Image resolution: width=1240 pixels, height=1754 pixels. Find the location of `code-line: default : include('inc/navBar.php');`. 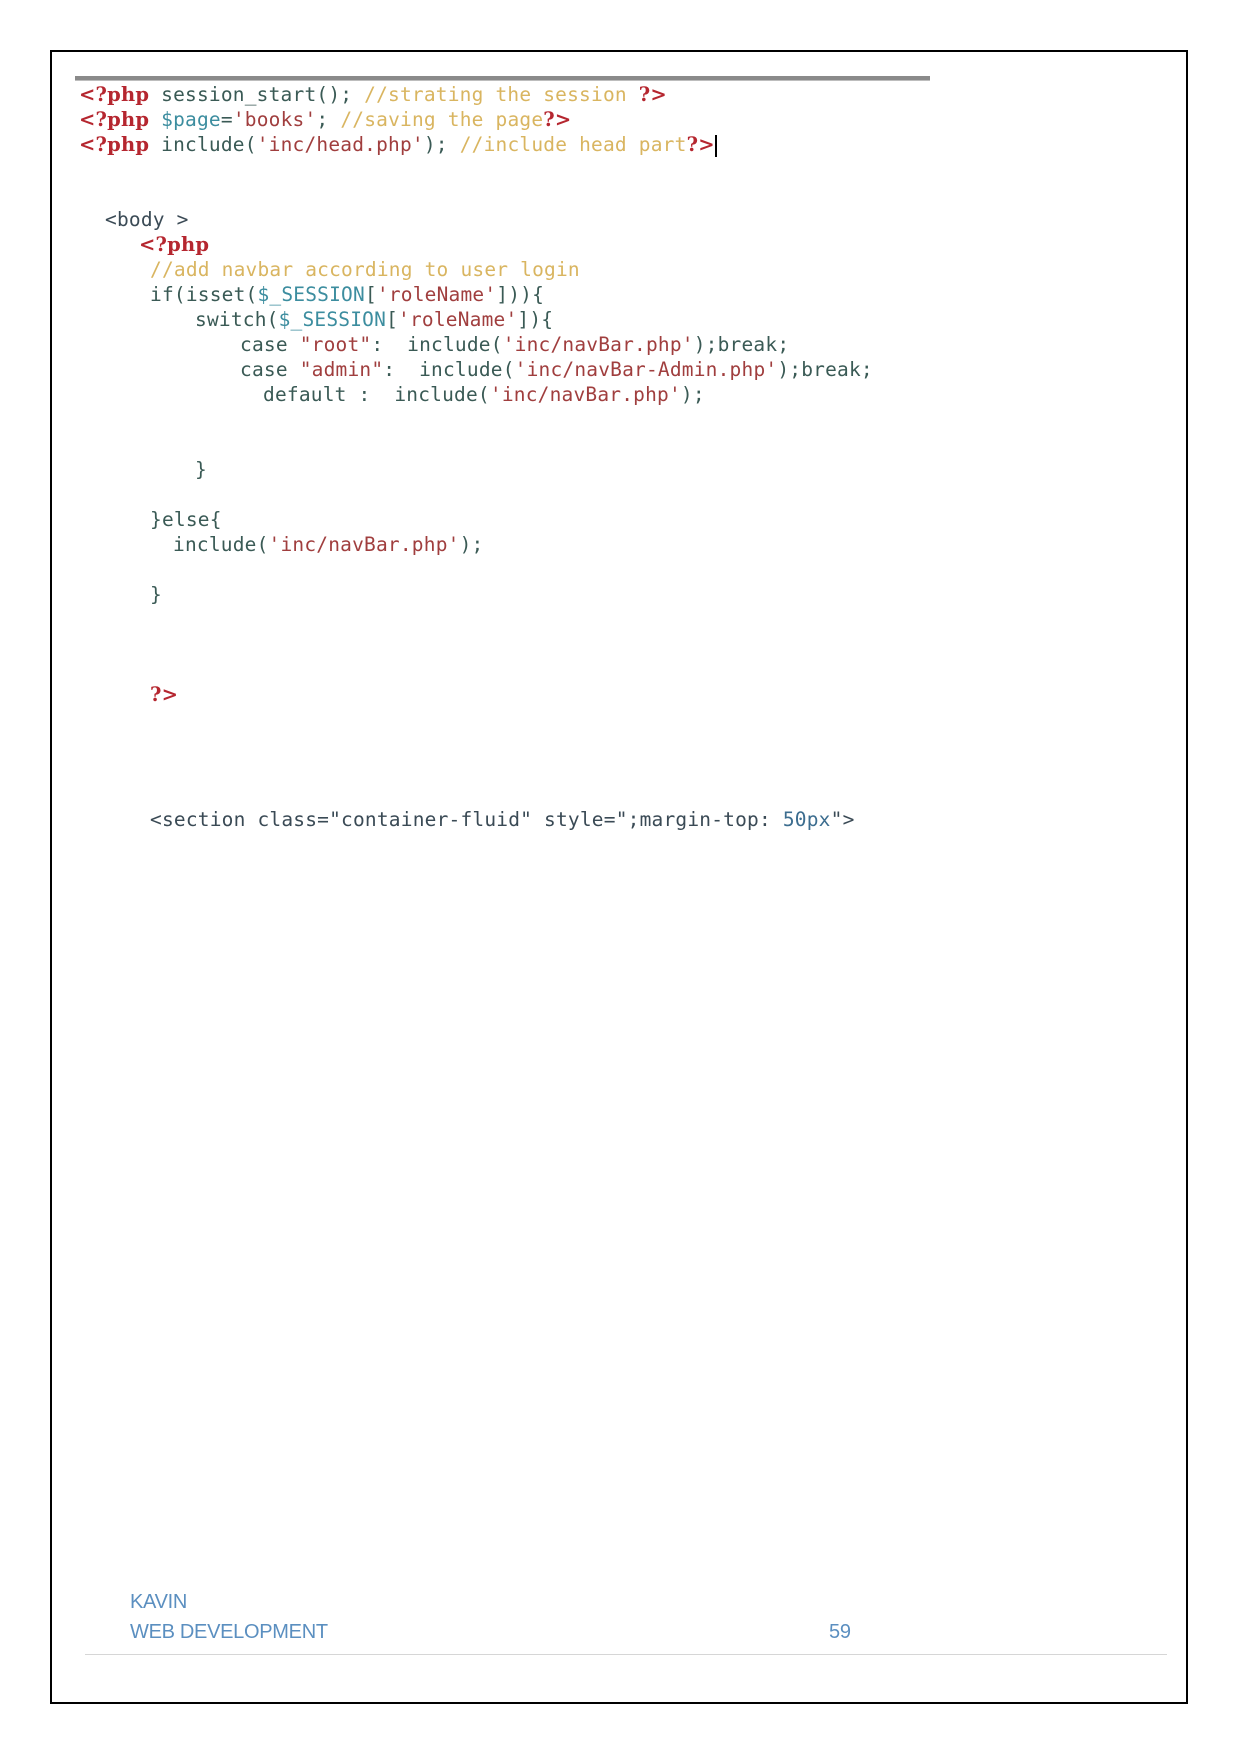

code-line: default : include('inc/navBar.php'); is located at coordinates (484, 395).